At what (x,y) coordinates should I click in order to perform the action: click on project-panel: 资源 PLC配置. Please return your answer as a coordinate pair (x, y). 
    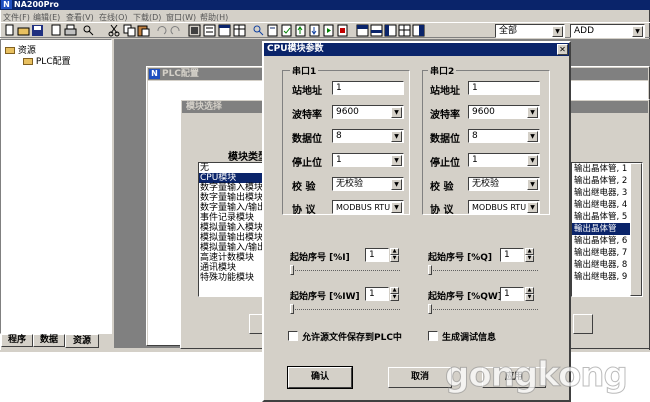
    Looking at the image, I should click on (56, 186).